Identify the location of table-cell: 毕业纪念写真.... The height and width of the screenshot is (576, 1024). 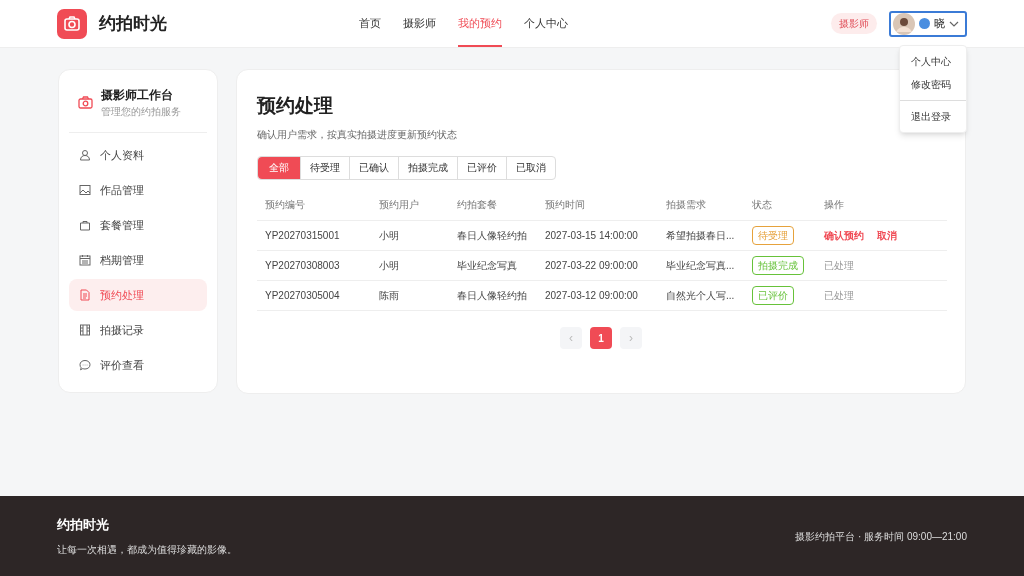
(701, 265).